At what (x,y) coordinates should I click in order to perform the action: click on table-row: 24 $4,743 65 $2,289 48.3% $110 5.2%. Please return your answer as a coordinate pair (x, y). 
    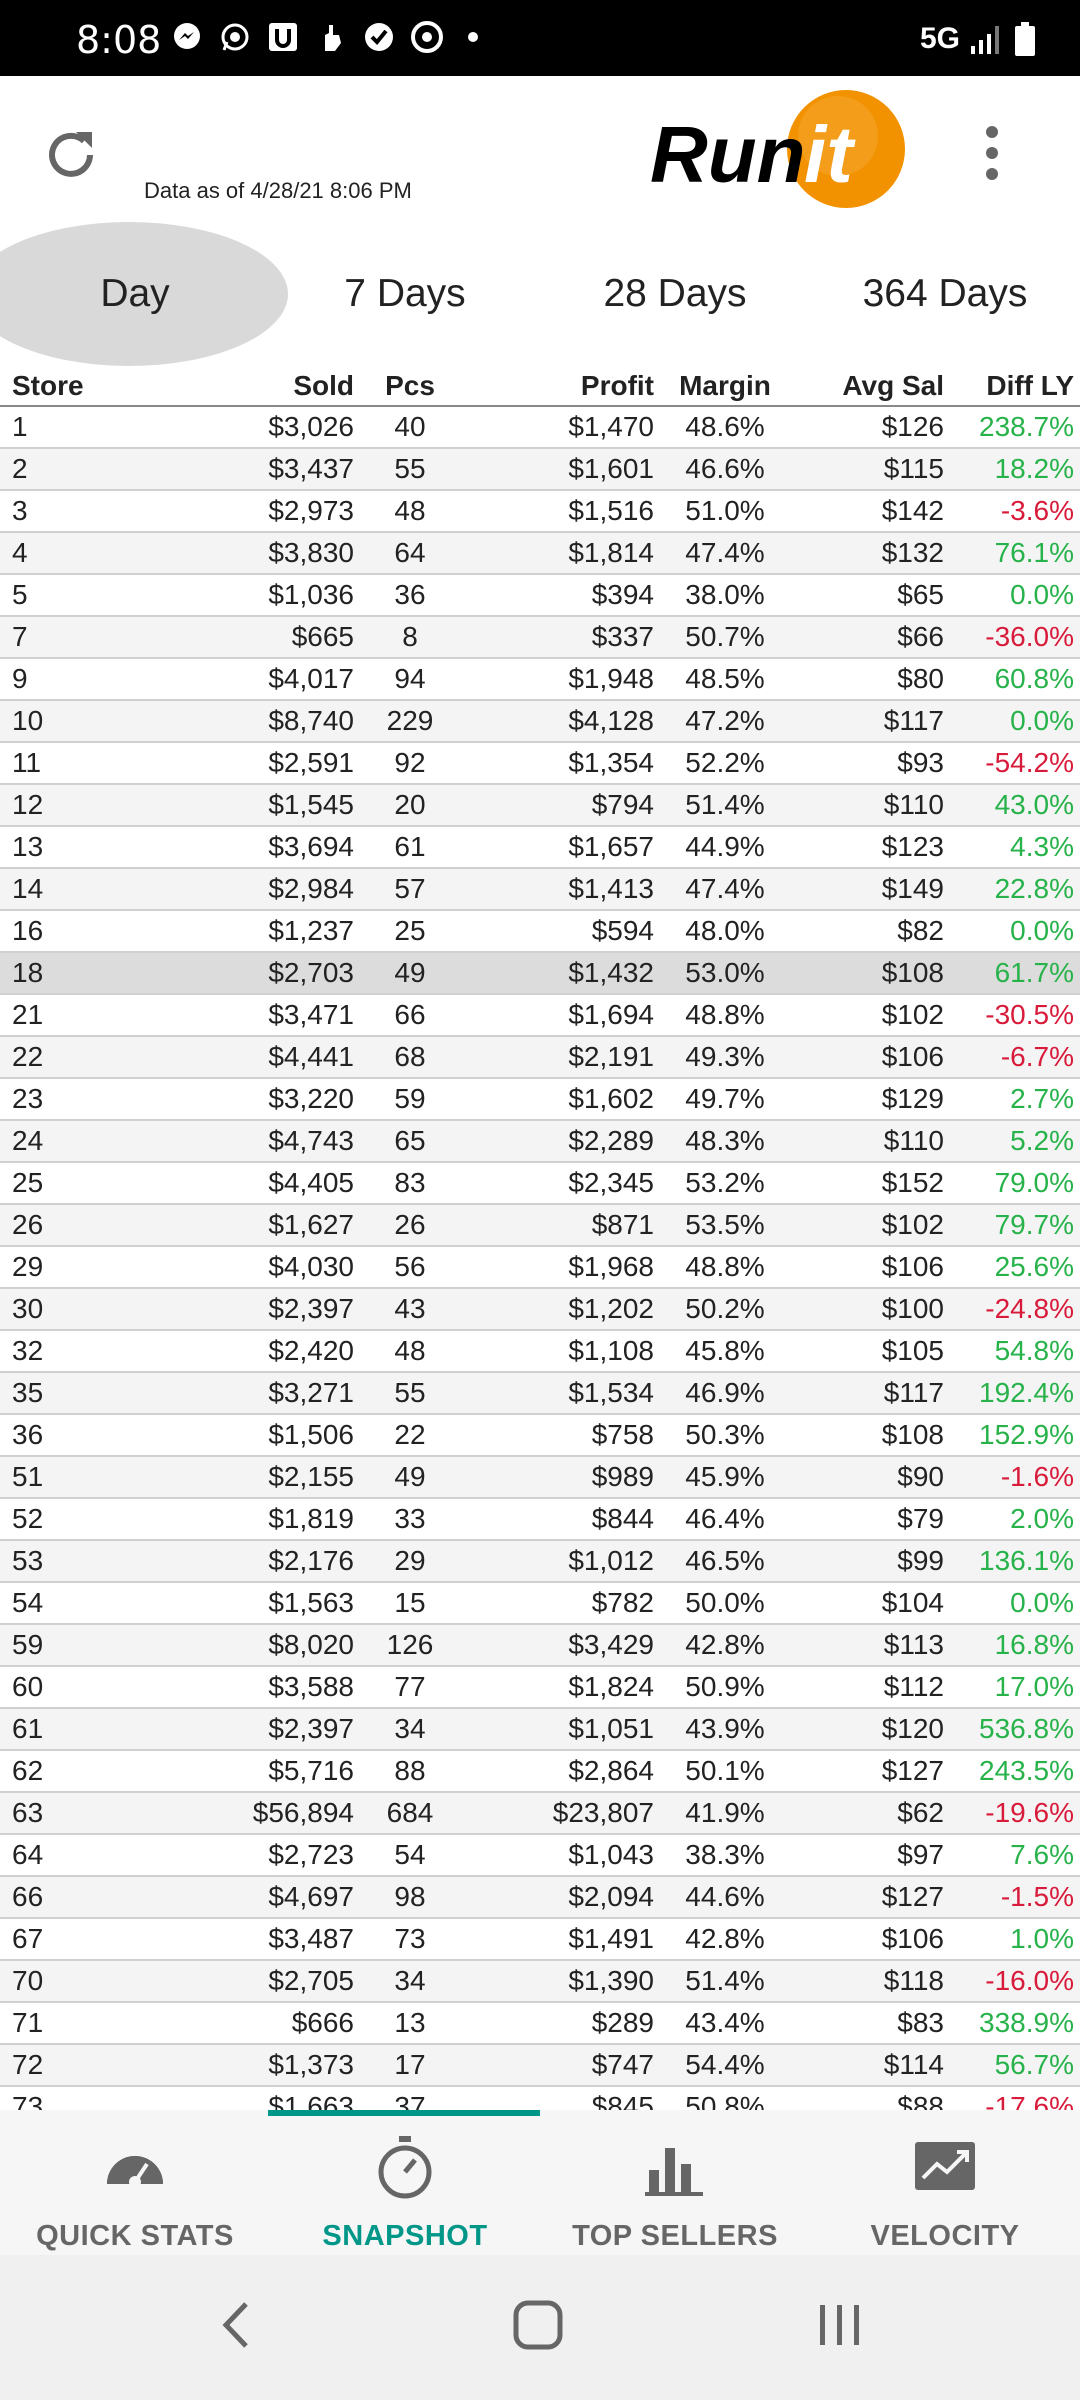
    Looking at the image, I should click on (540, 1141).